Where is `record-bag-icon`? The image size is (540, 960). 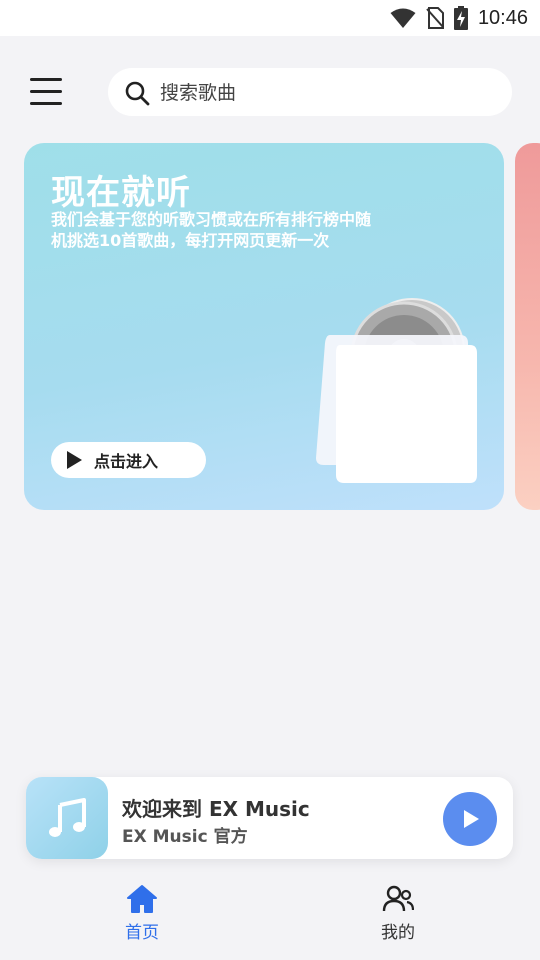
record-bag-icon is located at coordinates (396, 390).